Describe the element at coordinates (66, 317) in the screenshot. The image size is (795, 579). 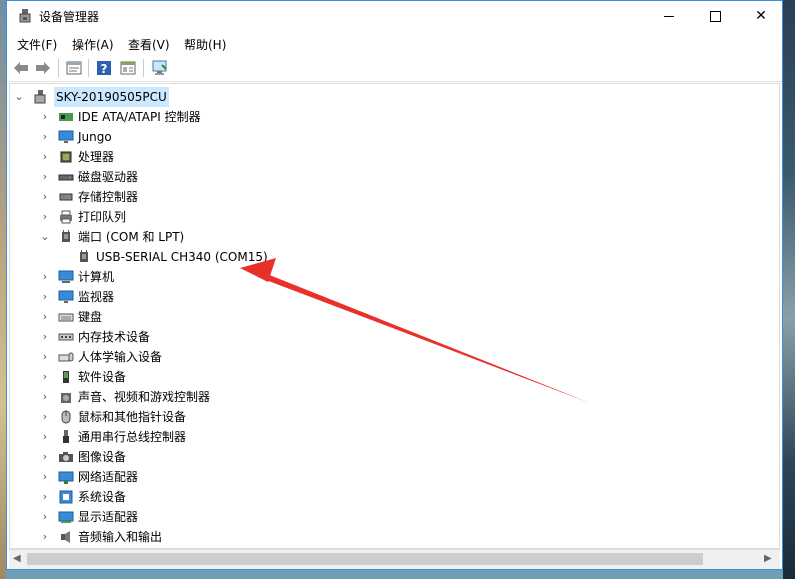
I see `keyboard-icon` at that location.